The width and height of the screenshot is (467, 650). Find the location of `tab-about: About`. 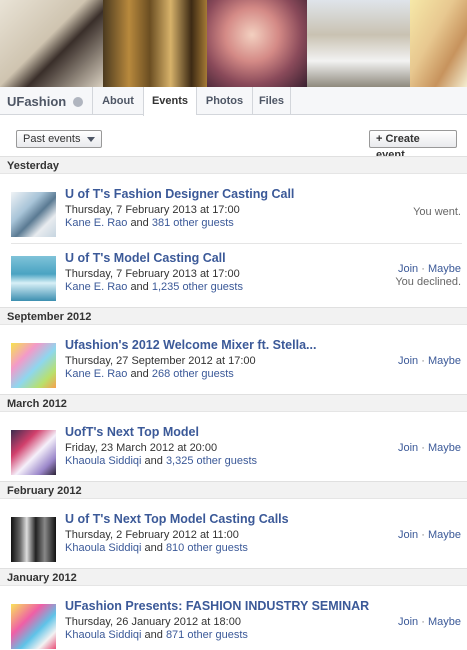

tab-about: About is located at coordinates (117, 101).